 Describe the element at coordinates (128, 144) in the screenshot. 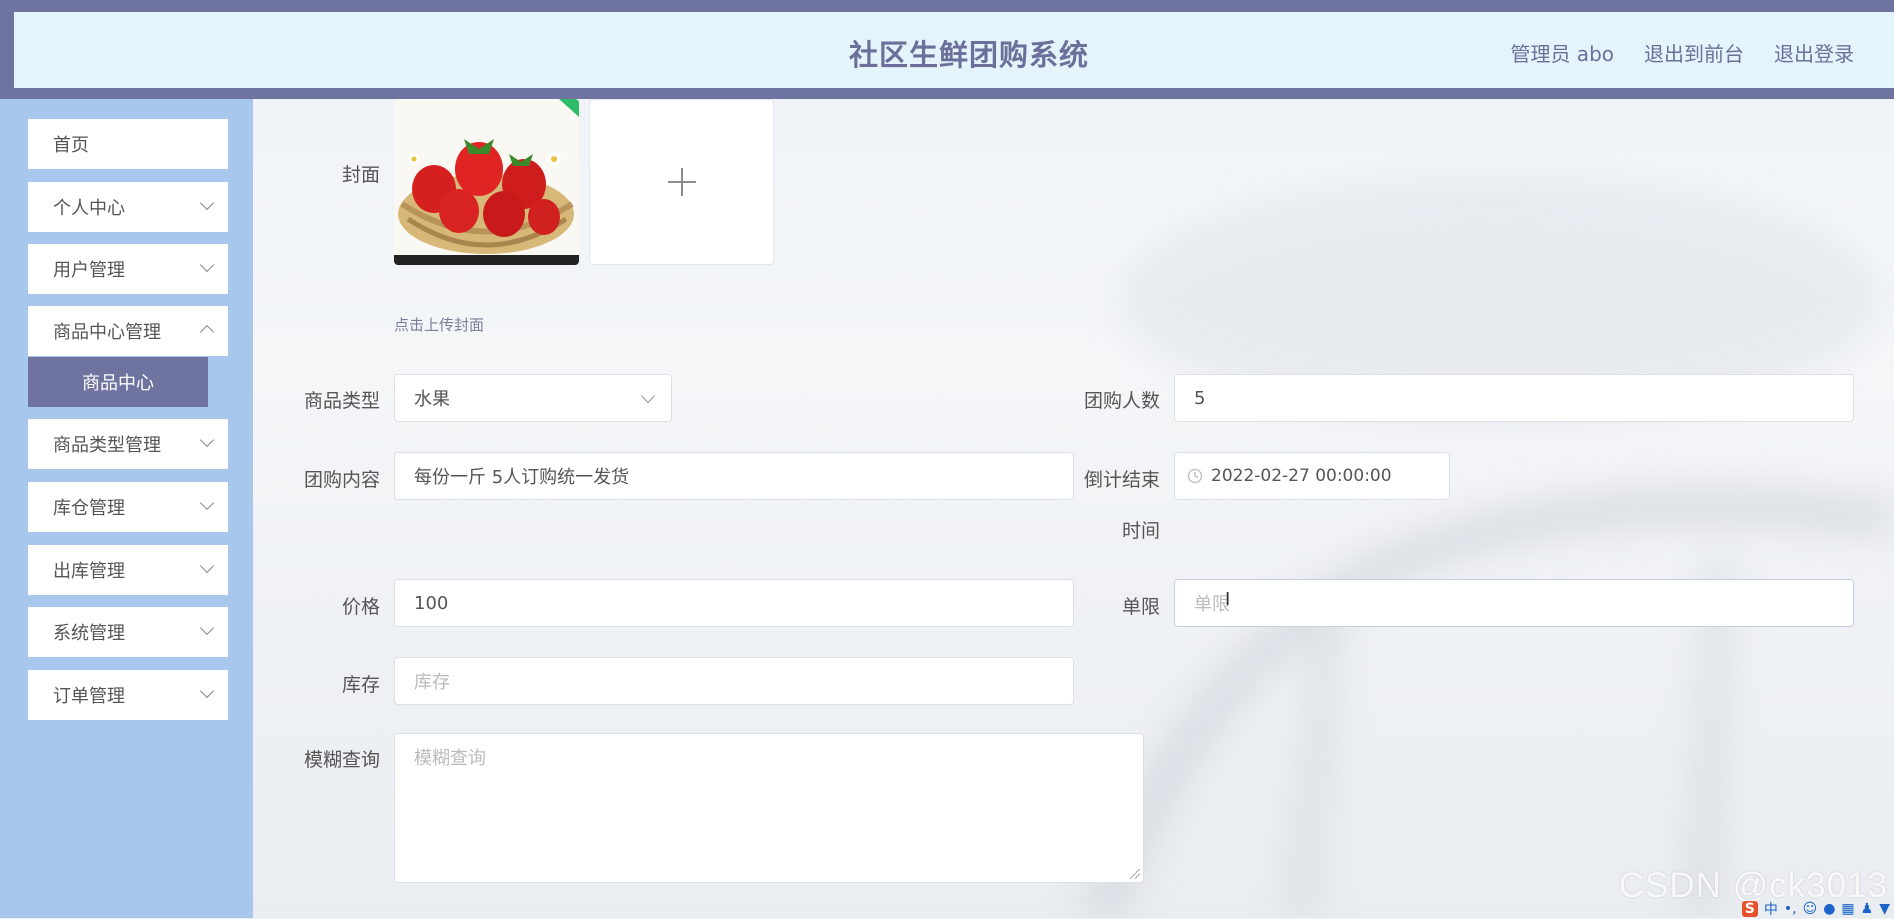

I see `sidebar-item-home: 首页` at that location.